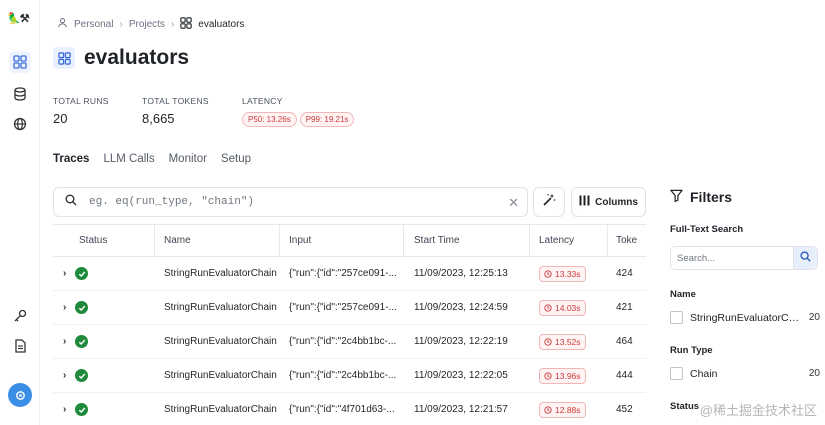 The height and width of the screenshot is (425, 825). Describe the element at coordinates (188, 159) in the screenshot. I see `tab-monitor: Monitor` at that location.